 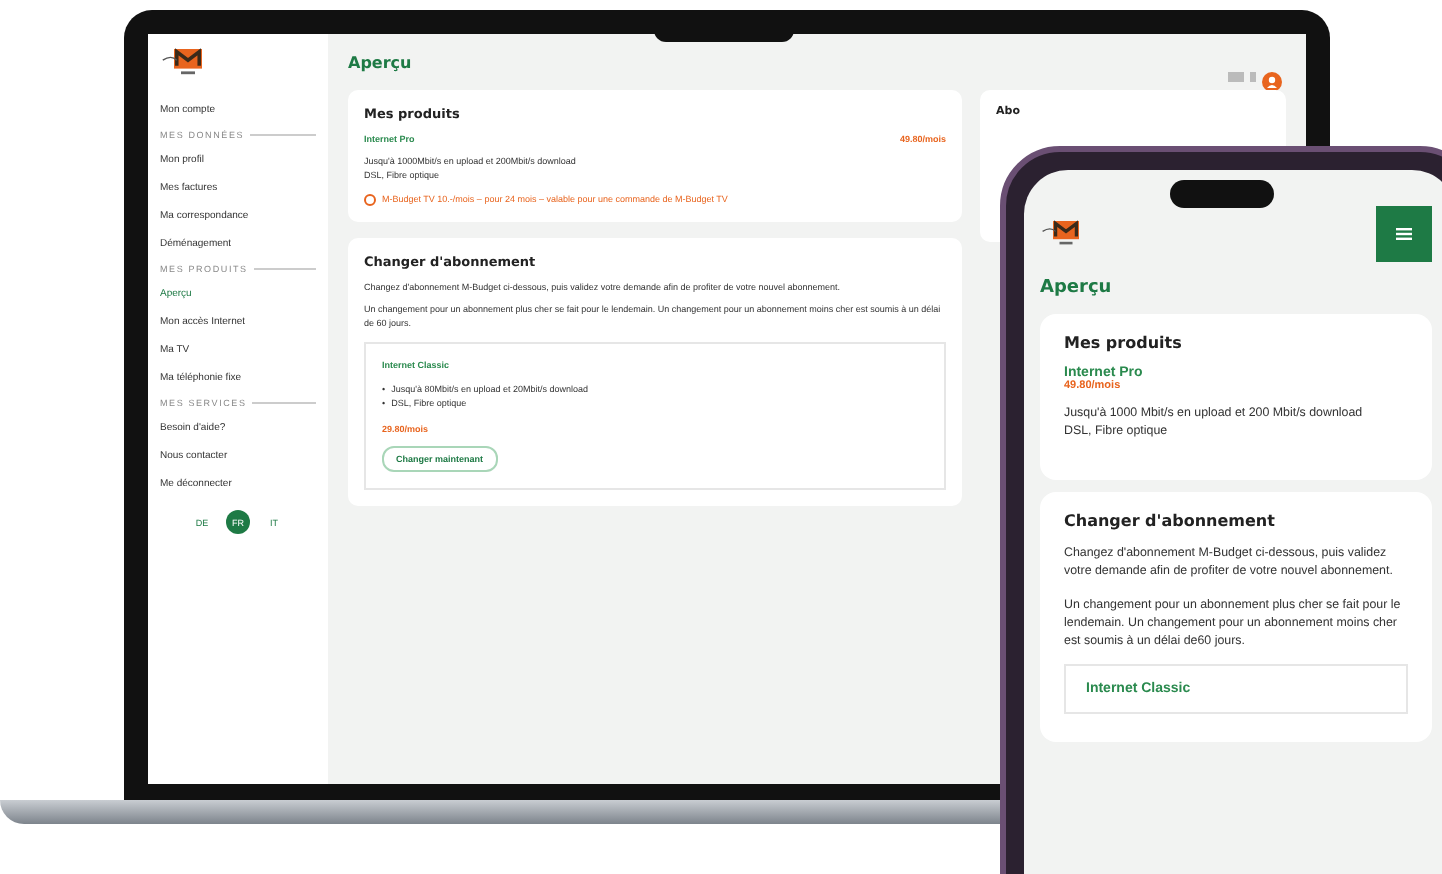 I want to click on user-icon, so click(x=1272, y=76).